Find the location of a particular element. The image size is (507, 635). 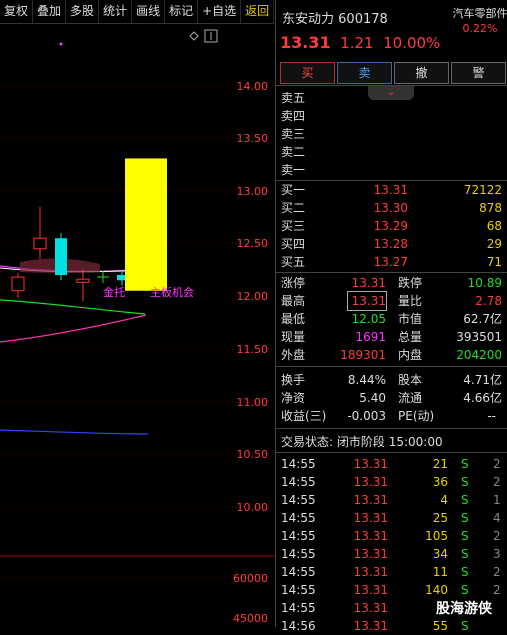

tick-vol: 105 is located at coordinates (436, 536).